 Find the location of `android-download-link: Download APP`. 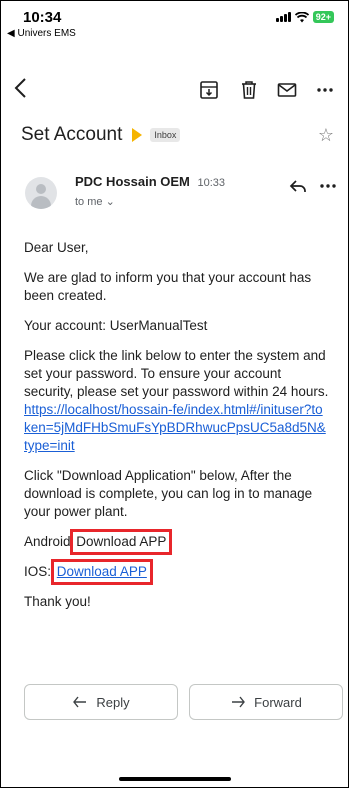

android-download-link: Download APP is located at coordinates (121, 542).